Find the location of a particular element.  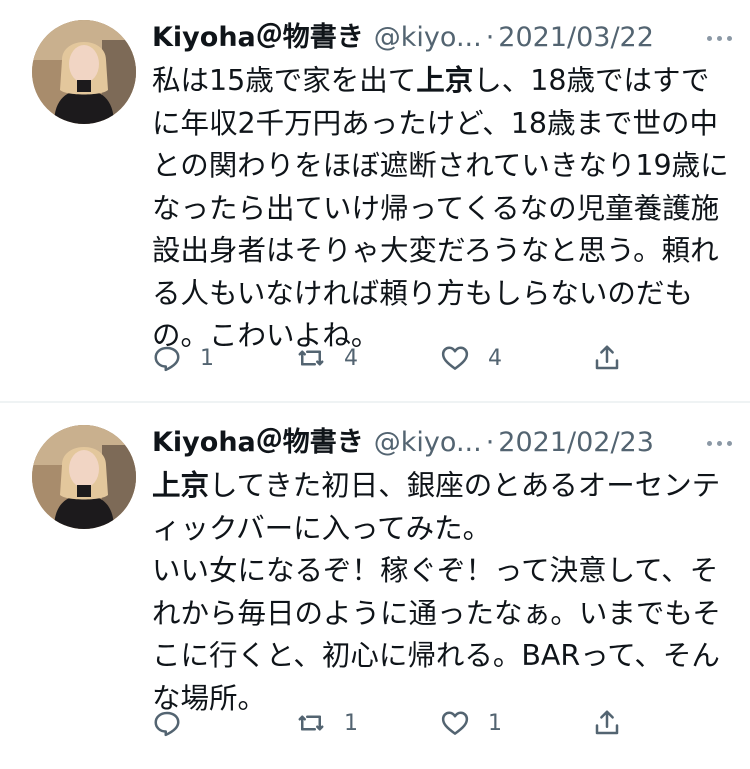

retweet-button: 1 is located at coordinates (368, 723).